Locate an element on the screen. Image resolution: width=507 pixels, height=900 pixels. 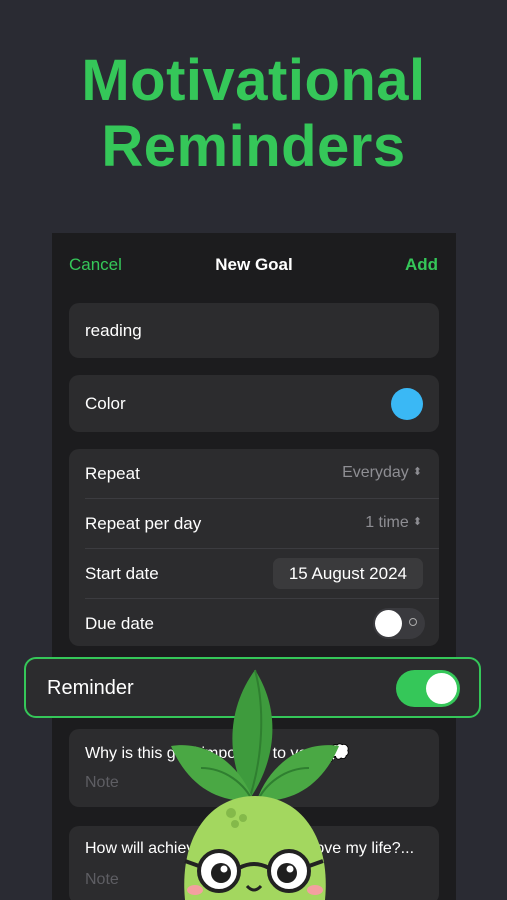
color-label: Color is located at coordinates (105, 403).